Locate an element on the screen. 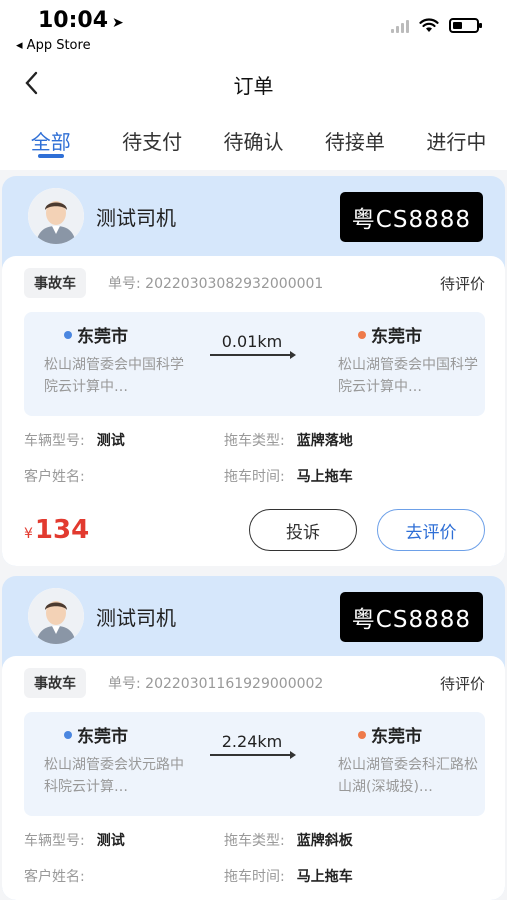 The image size is (507, 900). complain-button: 投诉 is located at coordinates (303, 530).